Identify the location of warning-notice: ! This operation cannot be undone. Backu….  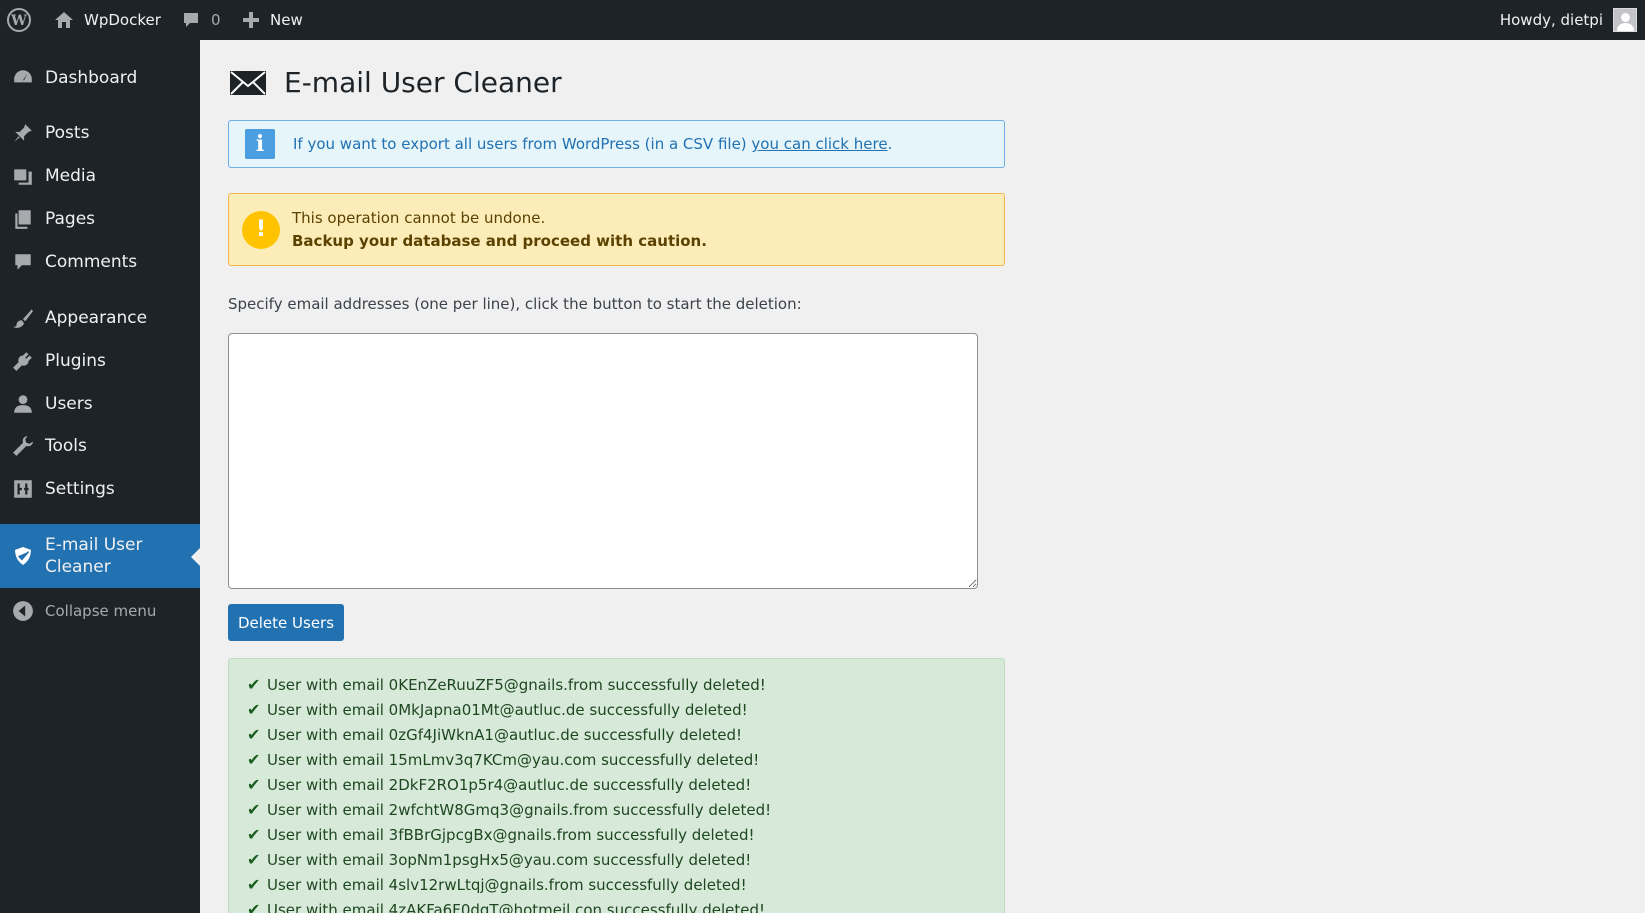
(616, 229).